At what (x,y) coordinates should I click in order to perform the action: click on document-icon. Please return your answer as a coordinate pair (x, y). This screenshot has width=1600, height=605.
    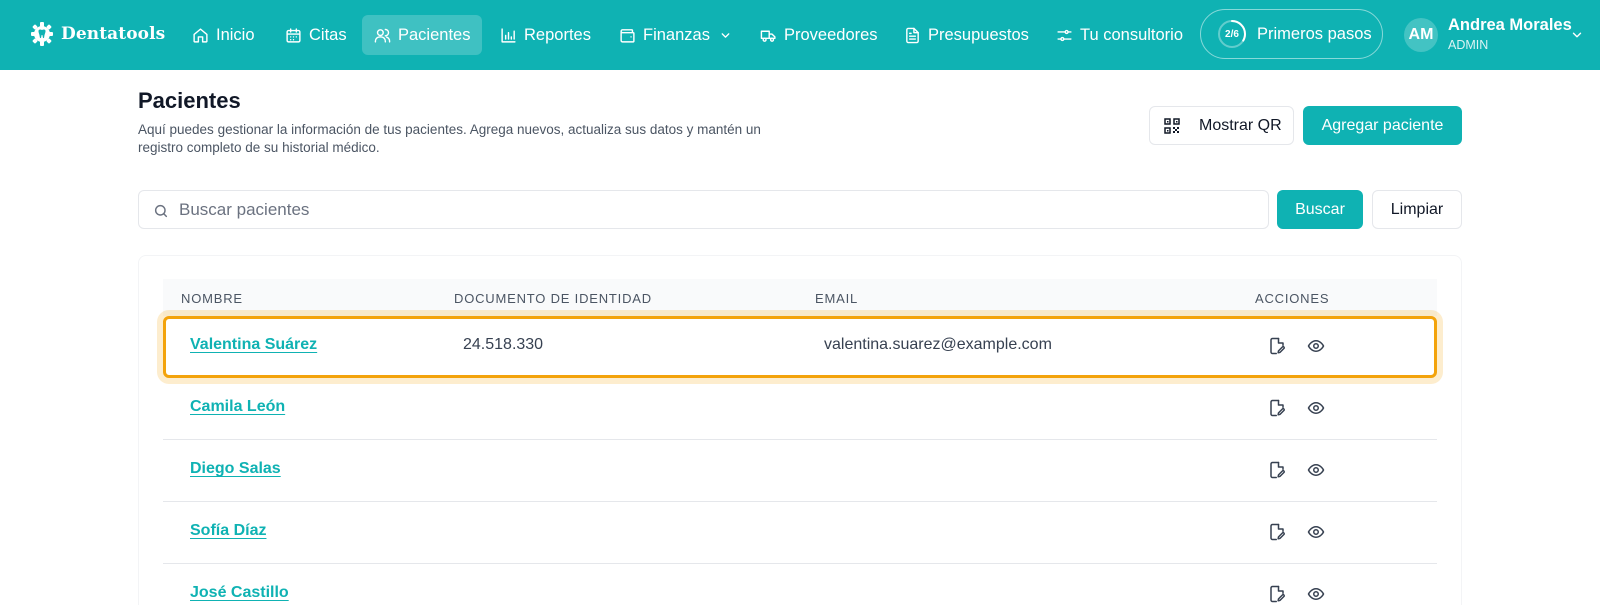
    Looking at the image, I should click on (912, 35).